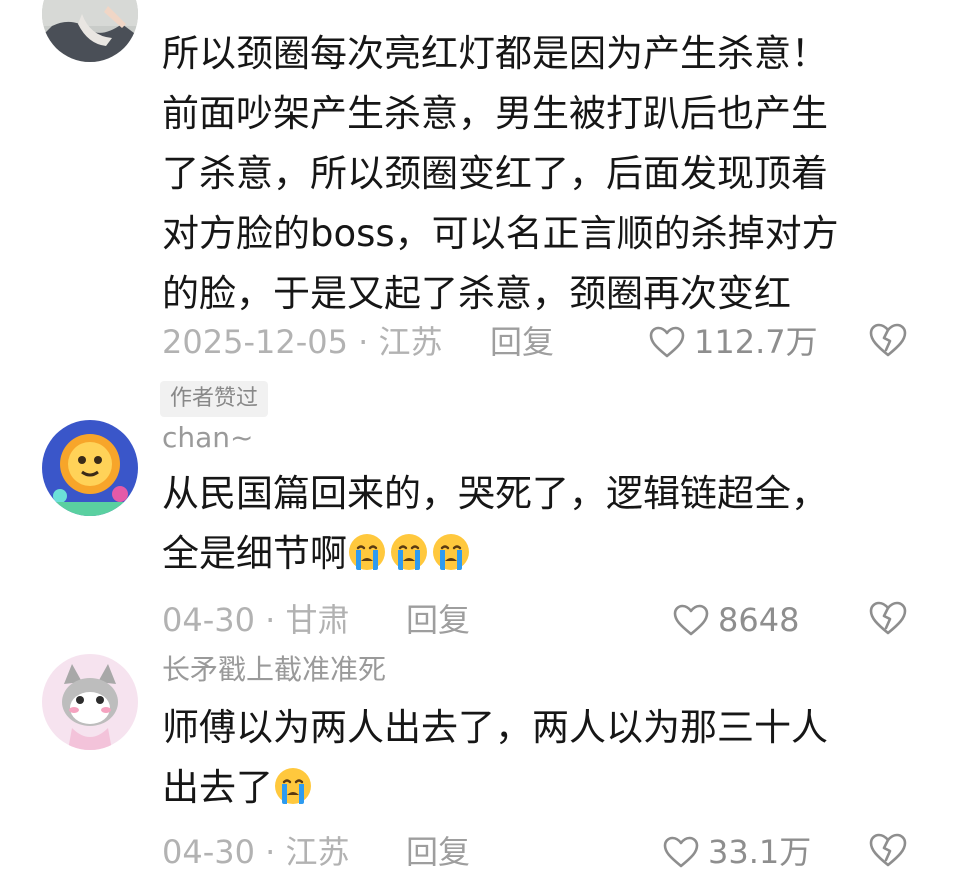 The height and width of the screenshot is (890, 960). What do you see at coordinates (256, 620) in the screenshot?
I see `date-location: 04-30 · 甘肃` at bounding box center [256, 620].